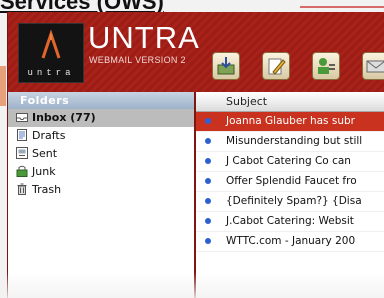 The width and height of the screenshot is (384, 298). I want to click on folder-label: Inbox (77), so click(64, 117).